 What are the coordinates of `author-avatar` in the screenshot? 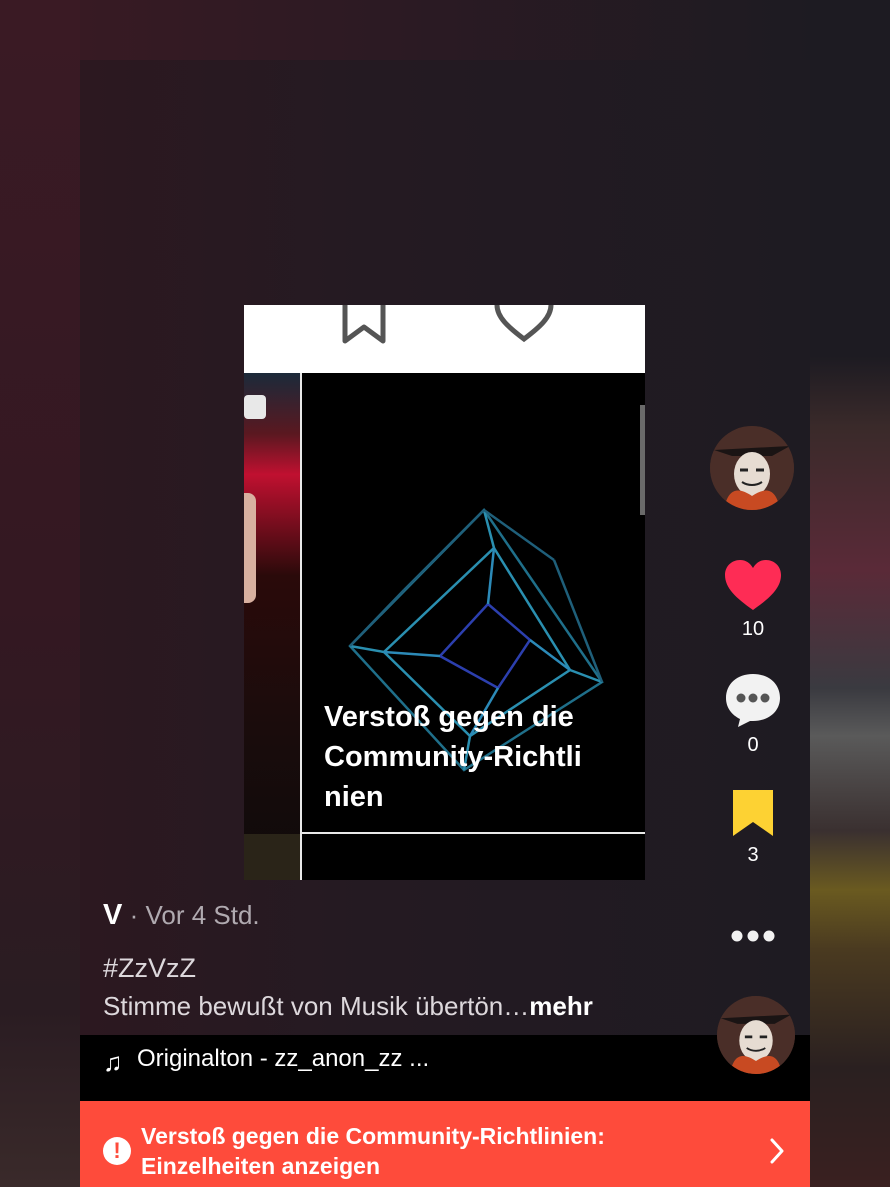 It's located at (752, 468).